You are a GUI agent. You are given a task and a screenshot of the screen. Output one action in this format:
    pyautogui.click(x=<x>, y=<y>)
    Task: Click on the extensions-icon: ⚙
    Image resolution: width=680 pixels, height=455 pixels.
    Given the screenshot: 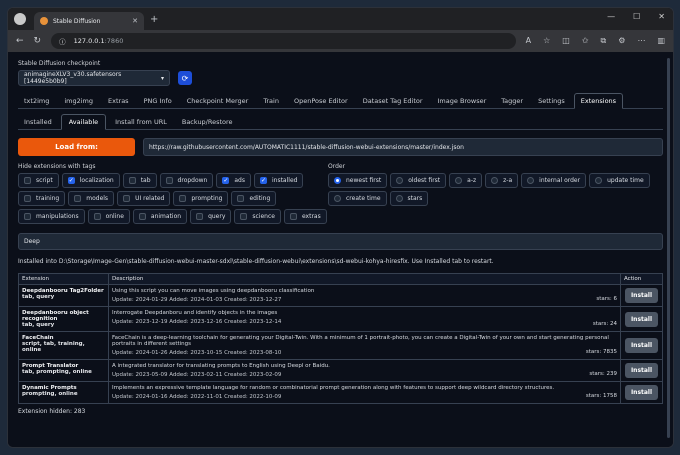 What is the action you would take?
    pyautogui.click(x=621, y=41)
    